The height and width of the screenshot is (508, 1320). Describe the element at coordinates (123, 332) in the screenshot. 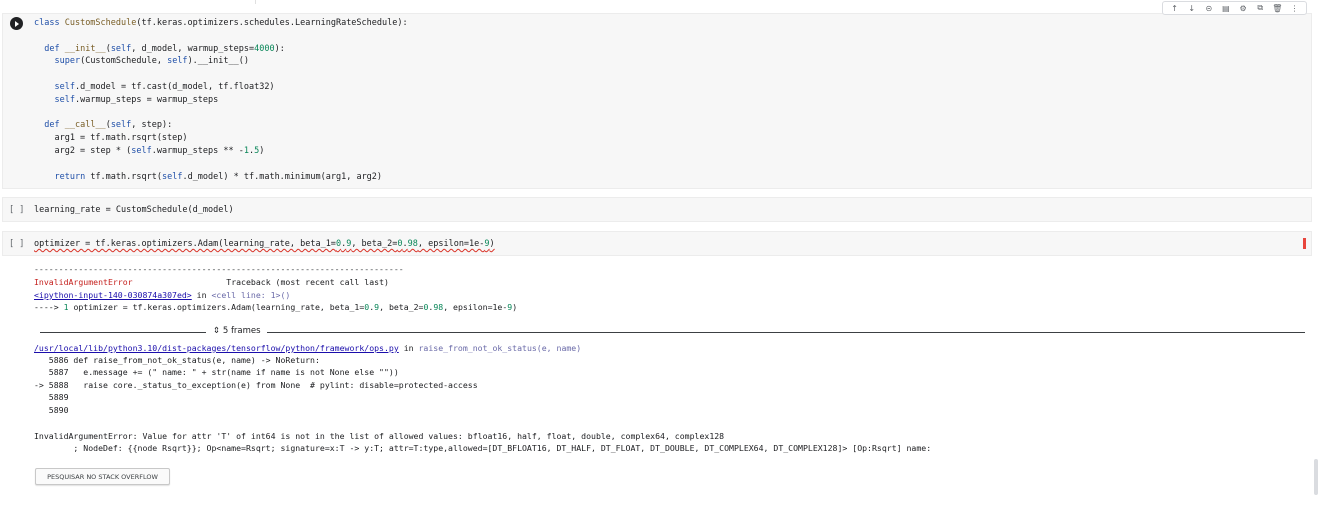

I see `frames-divider-left` at that location.